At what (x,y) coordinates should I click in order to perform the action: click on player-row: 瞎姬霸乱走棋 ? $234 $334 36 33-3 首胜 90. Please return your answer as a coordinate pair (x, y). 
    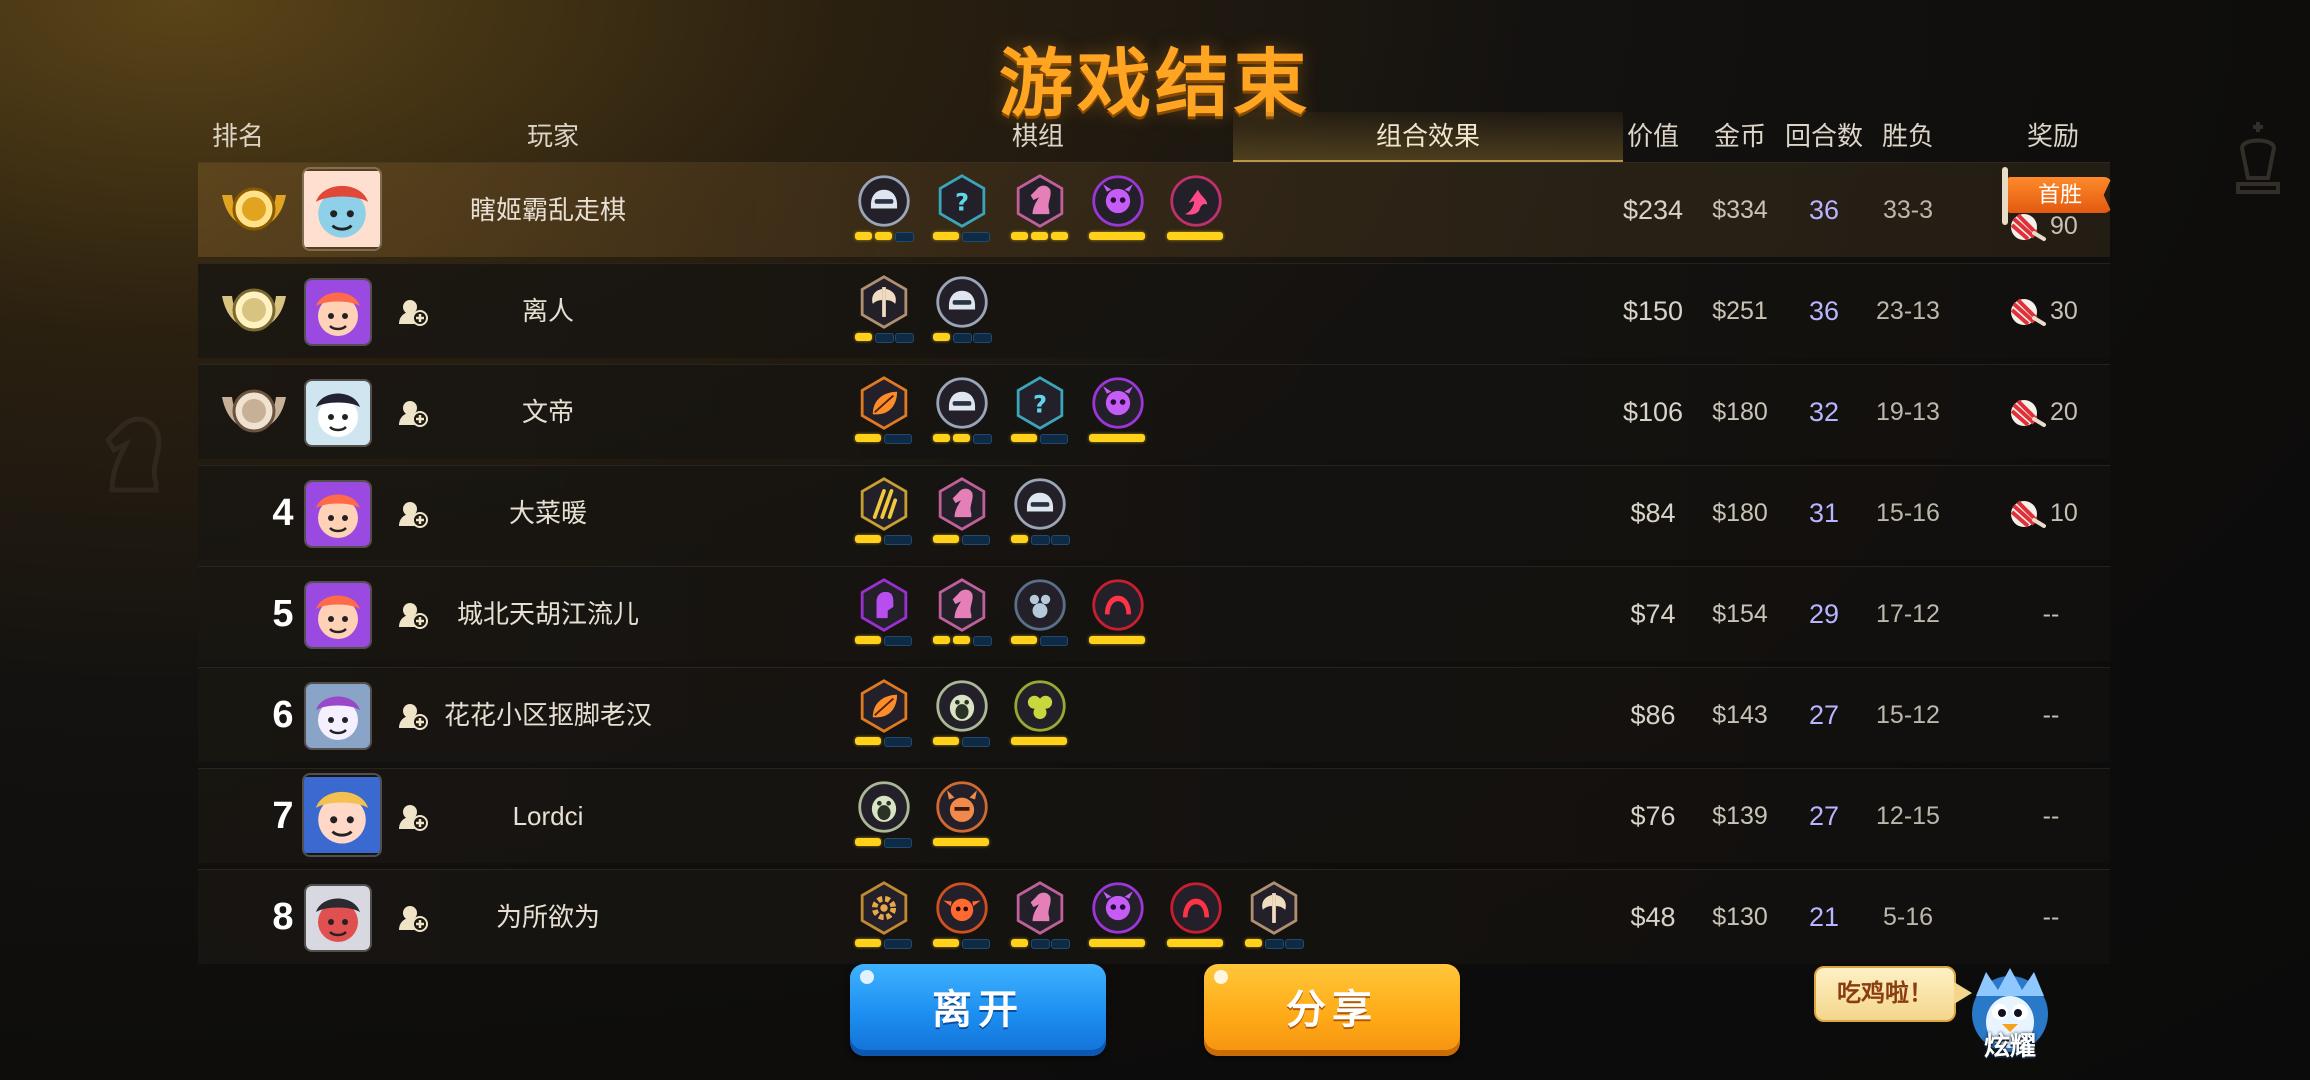
    Looking at the image, I should click on (1155, 209).